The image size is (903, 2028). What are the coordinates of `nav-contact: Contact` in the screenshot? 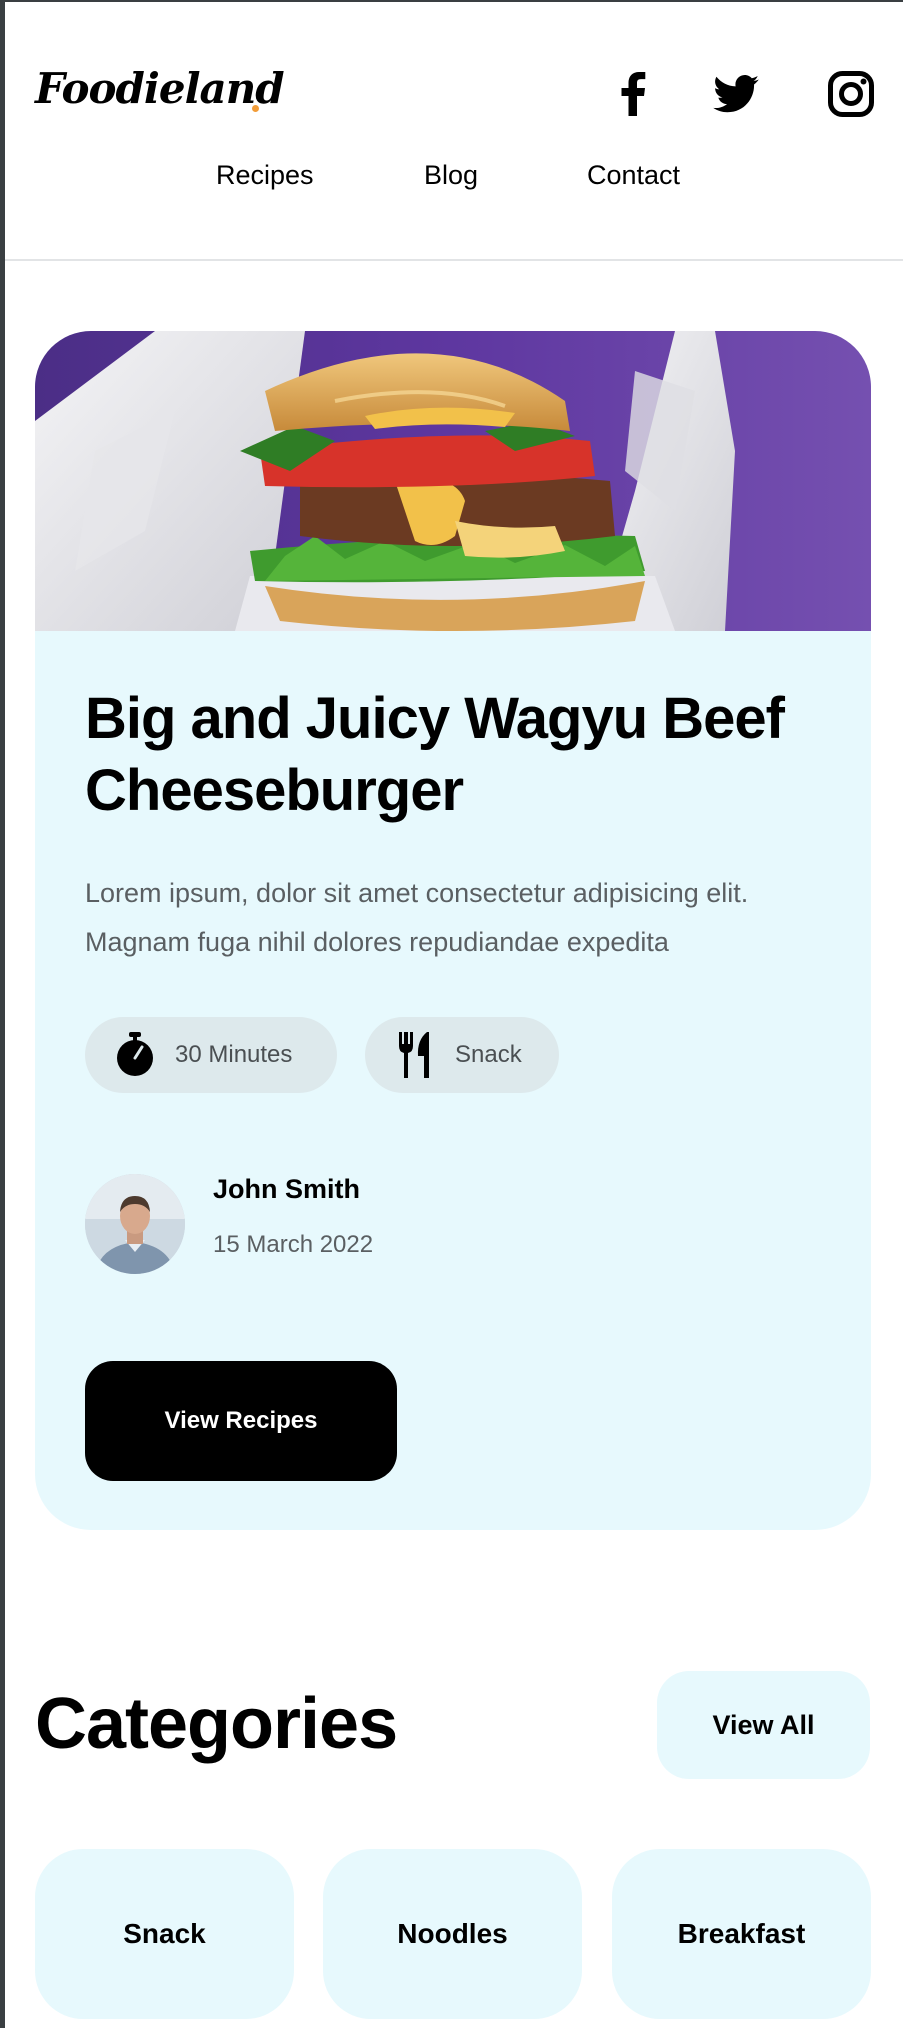 It's located at (633, 175).